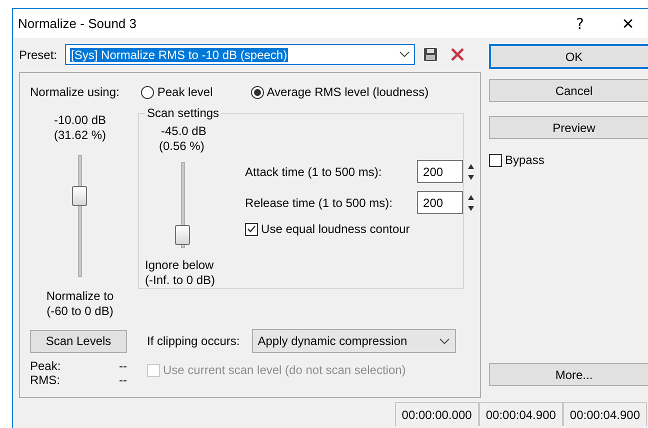  What do you see at coordinates (45, 380) in the screenshot?
I see `level-label: RMS:` at bounding box center [45, 380].